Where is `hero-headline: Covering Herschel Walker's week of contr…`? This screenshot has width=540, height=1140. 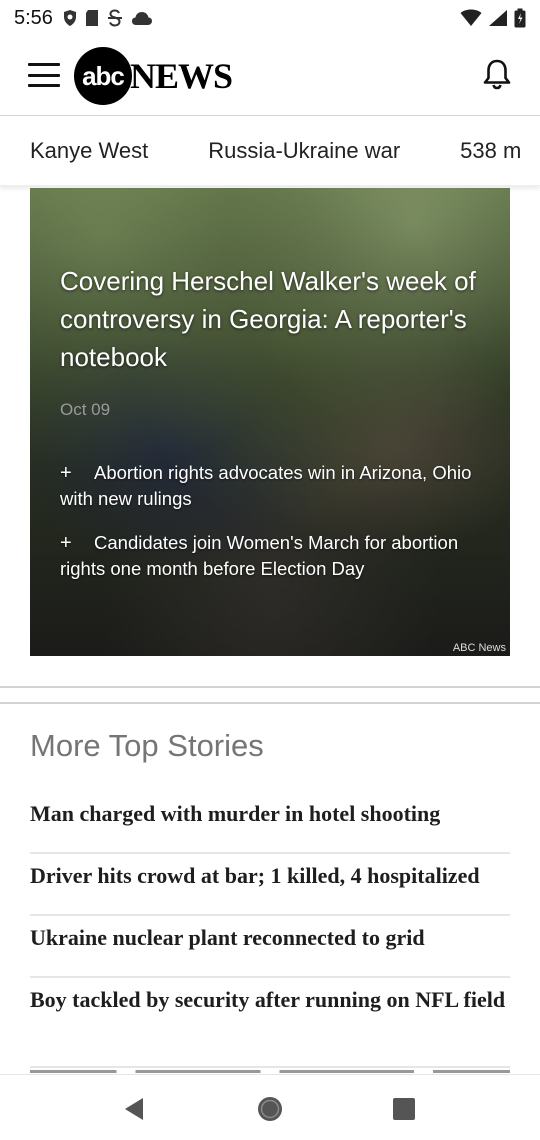
hero-headline: Covering Herschel Walker's week of contr… is located at coordinates (275, 319).